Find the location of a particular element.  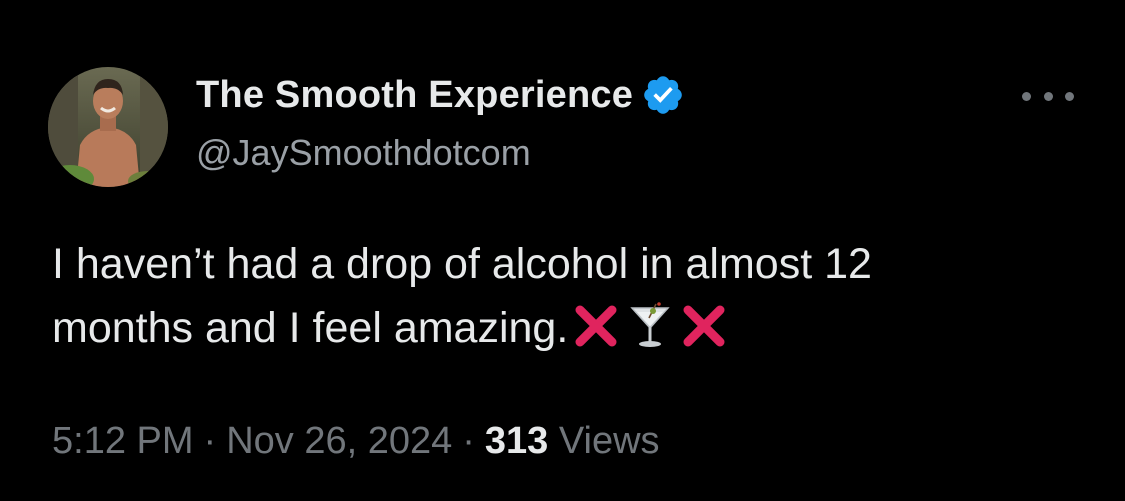

tweet-date: Nov 26, 2024 is located at coordinates (339, 441).